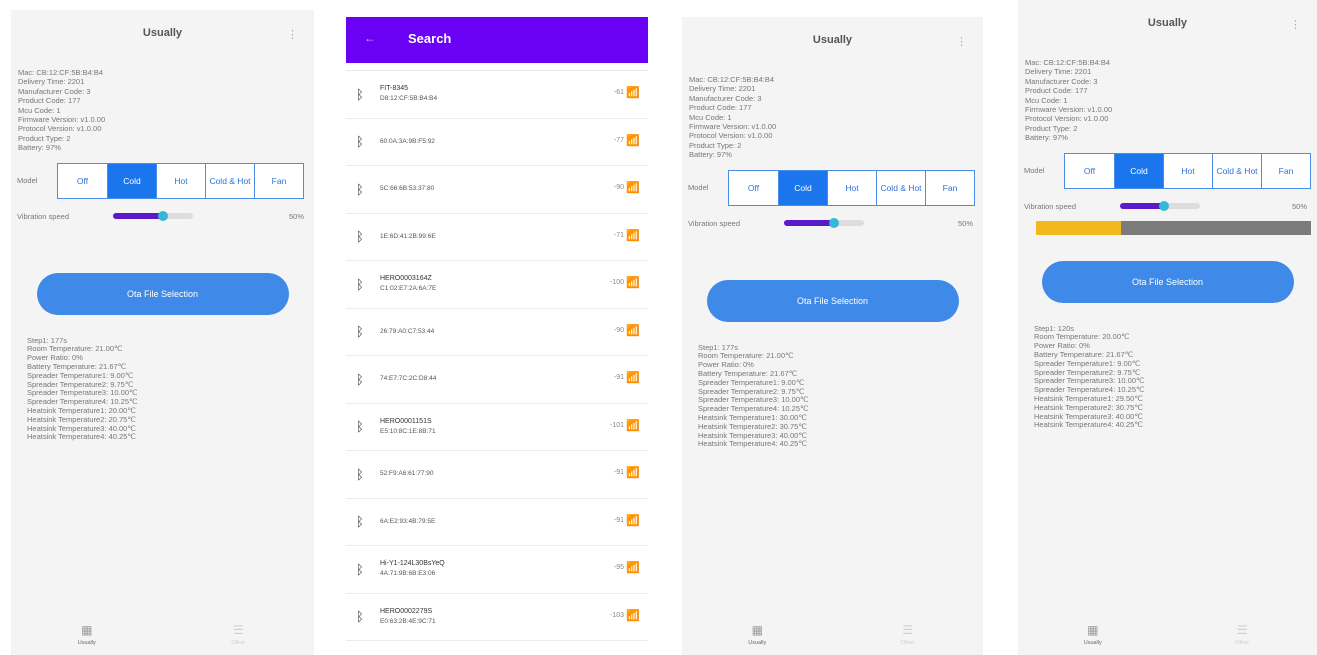  Describe the element at coordinates (408, 574) in the screenshot. I see `device-mac: 4A:71:9B:6B:E3:06` at that location.